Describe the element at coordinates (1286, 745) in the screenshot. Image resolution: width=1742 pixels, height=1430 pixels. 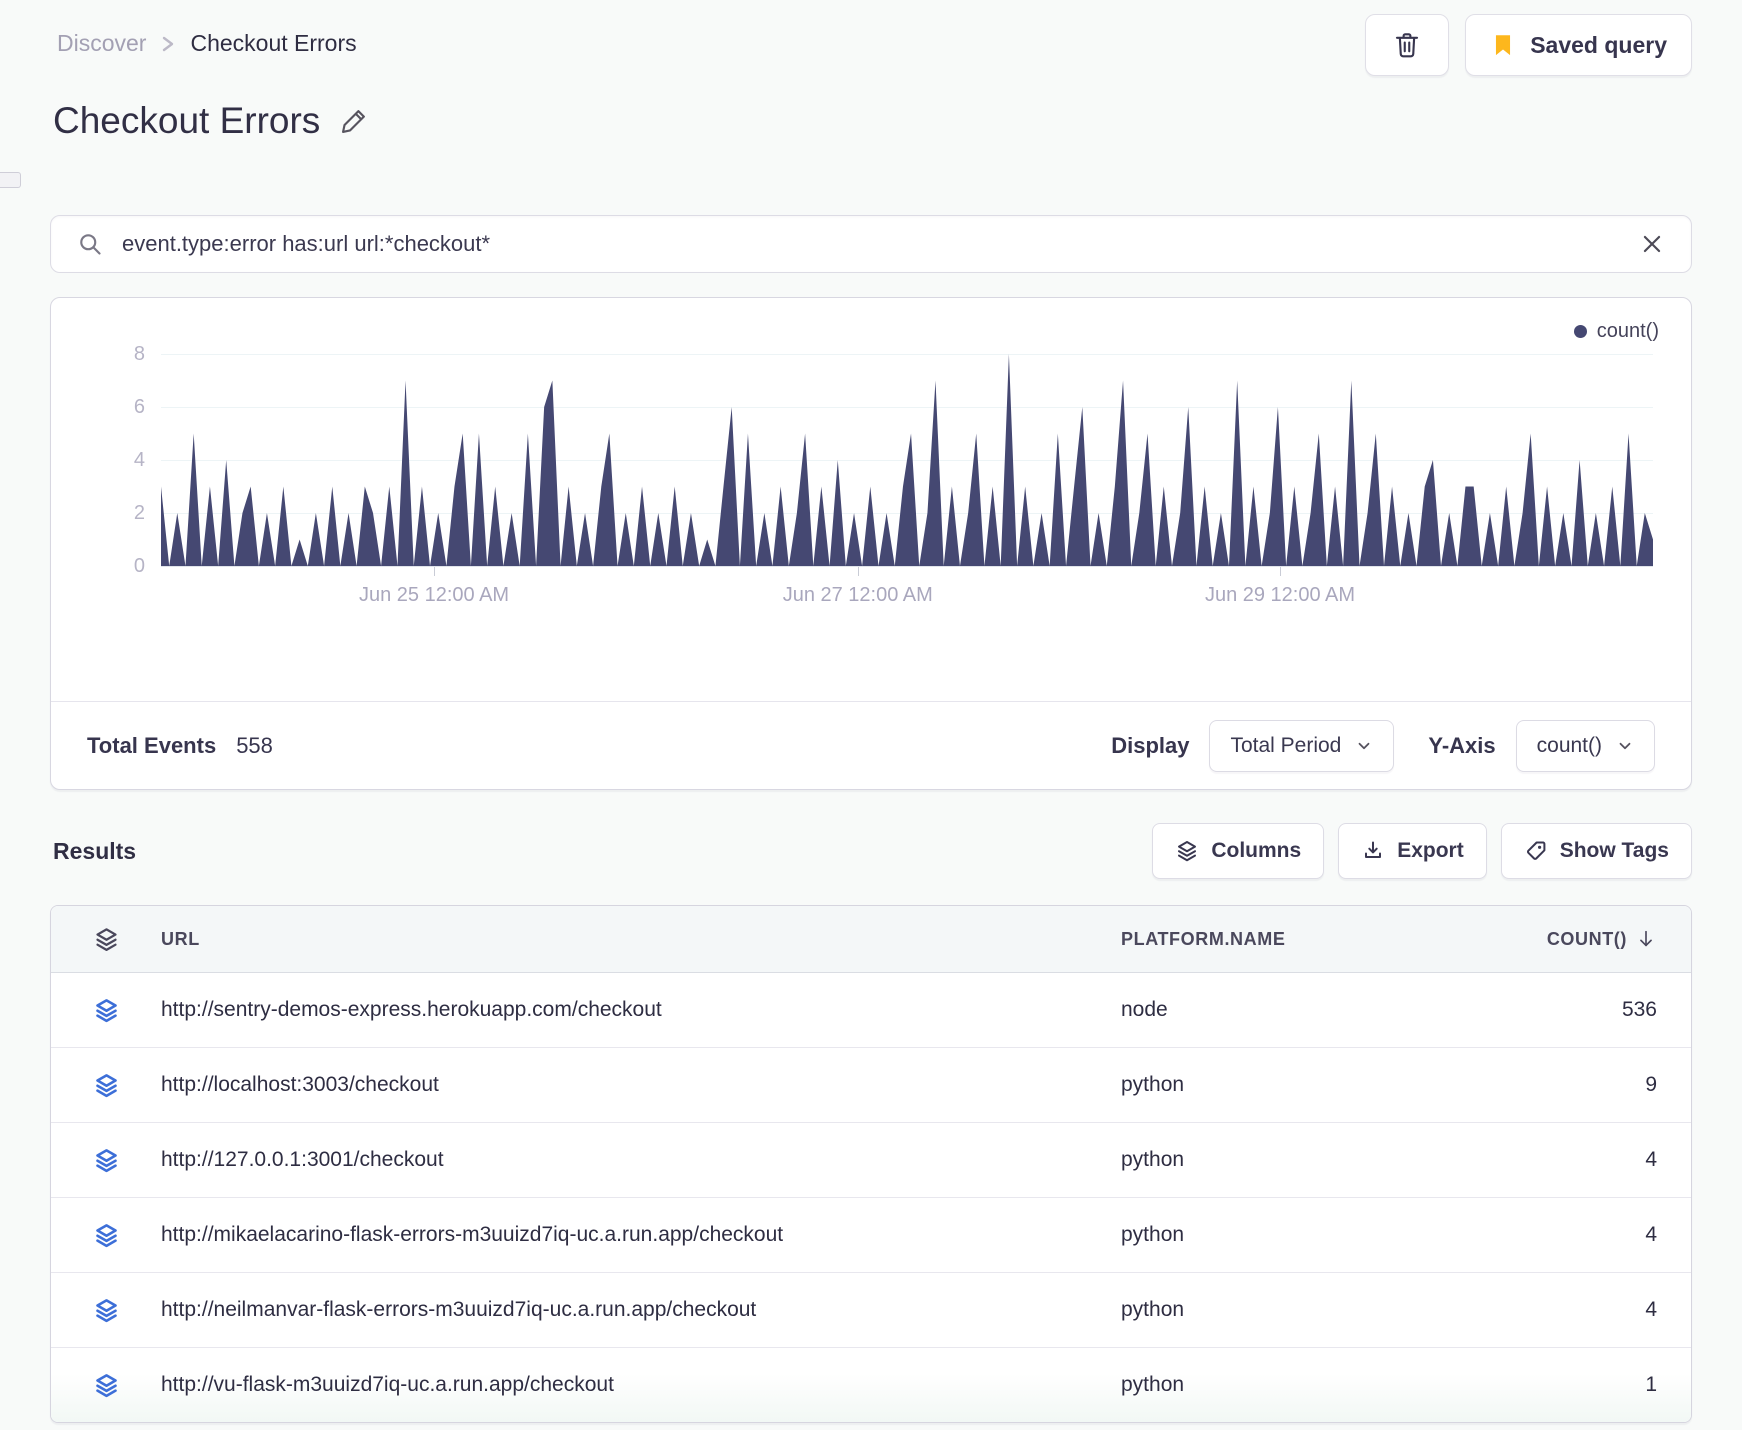
I see `display-select-value: Total Period` at that location.